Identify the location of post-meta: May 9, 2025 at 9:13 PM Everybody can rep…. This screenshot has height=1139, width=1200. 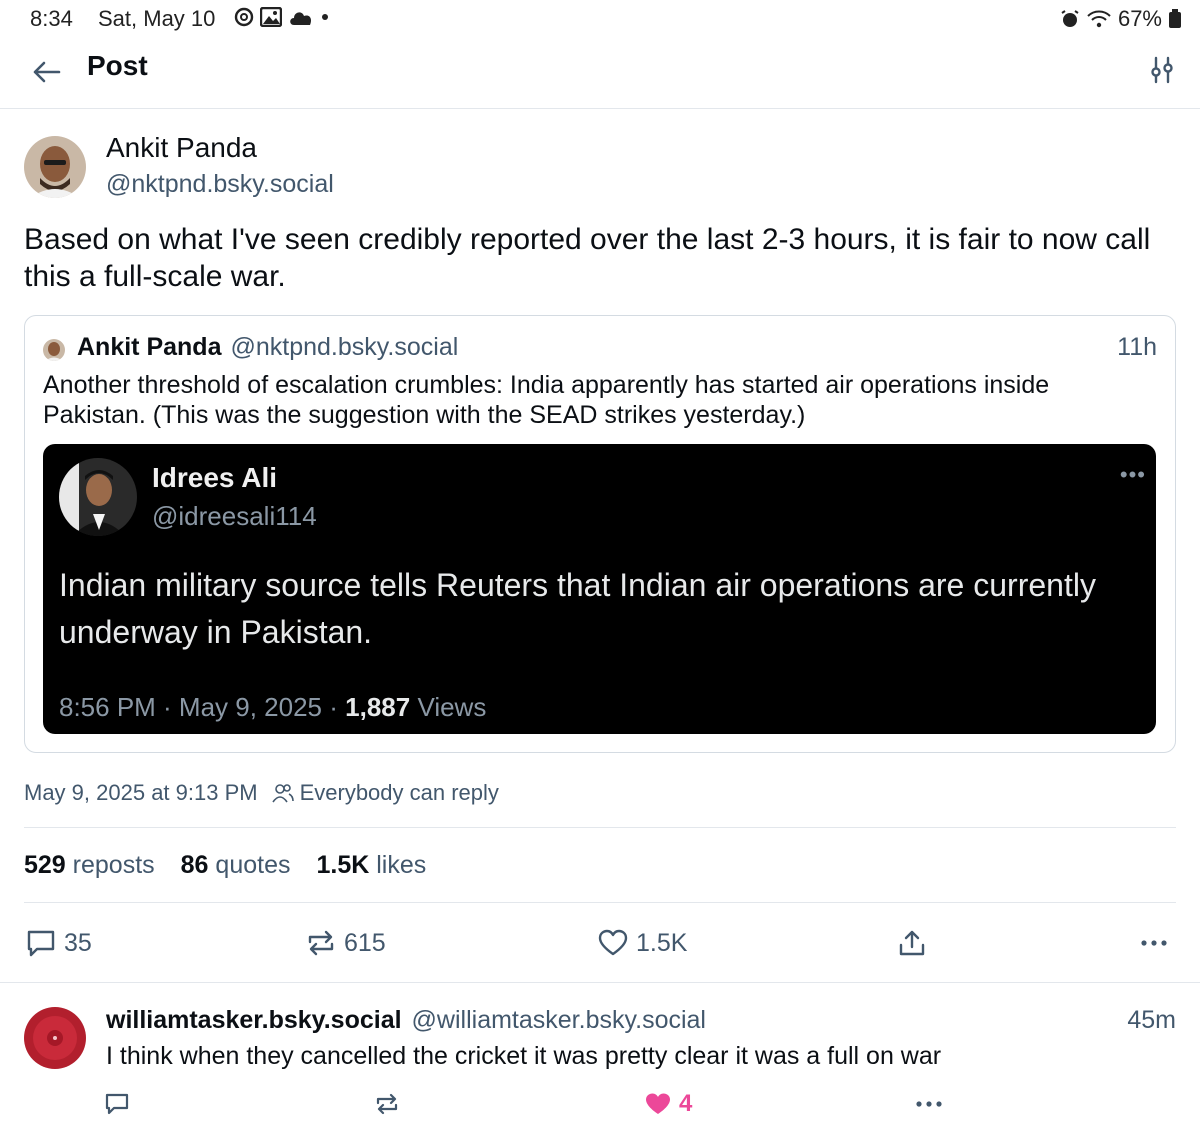
(261, 793).